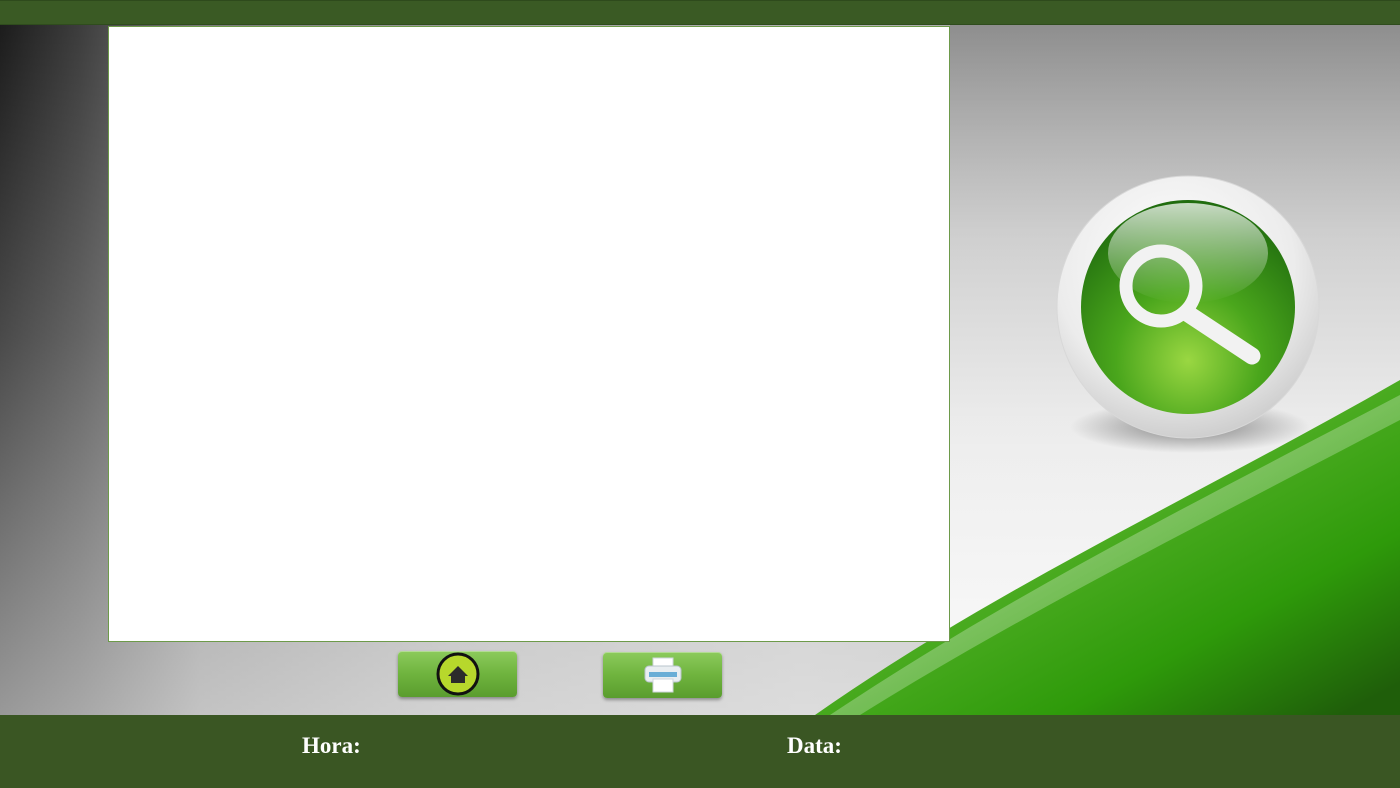 The width and height of the screenshot is (1400, 788). I want to click on top-bar, so click(700, 12).